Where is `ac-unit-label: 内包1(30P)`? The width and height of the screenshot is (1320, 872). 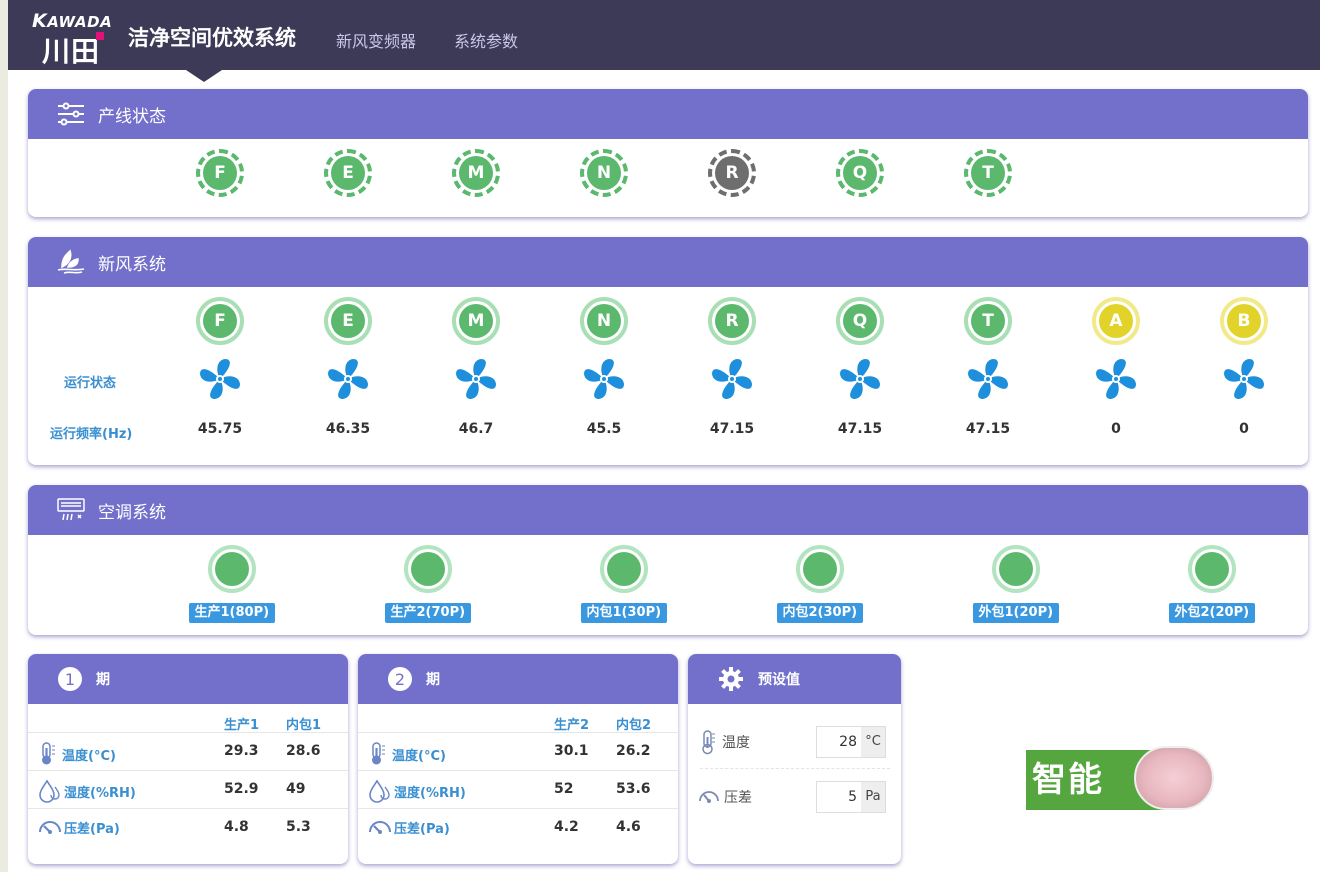
ac-unit-label: 内包1(30P) is located at coordinates (624, 613).